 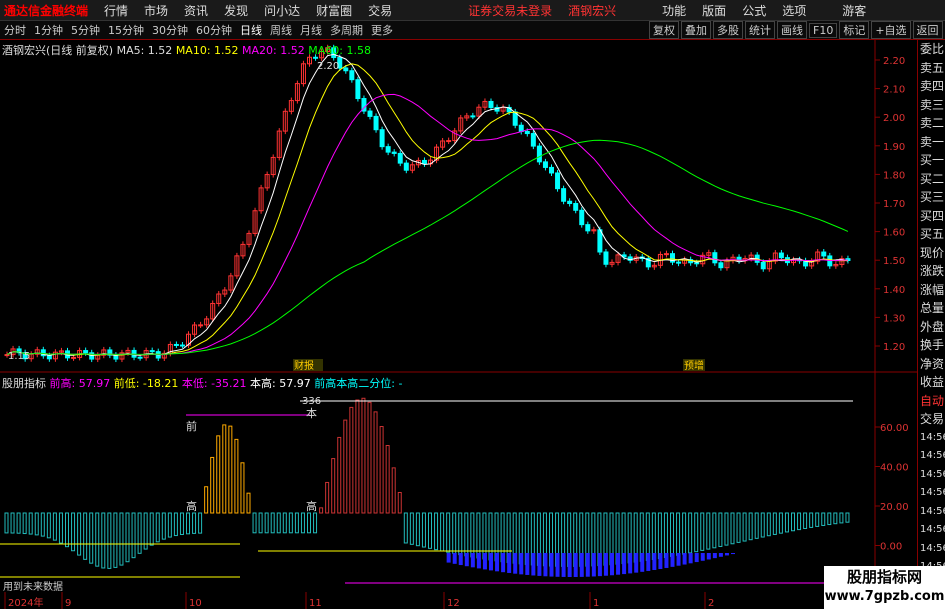 What do you see at coordinates (696, 30) in the screenshot?
I see `tool-button: 叠加` at bounding box center [696, 30].